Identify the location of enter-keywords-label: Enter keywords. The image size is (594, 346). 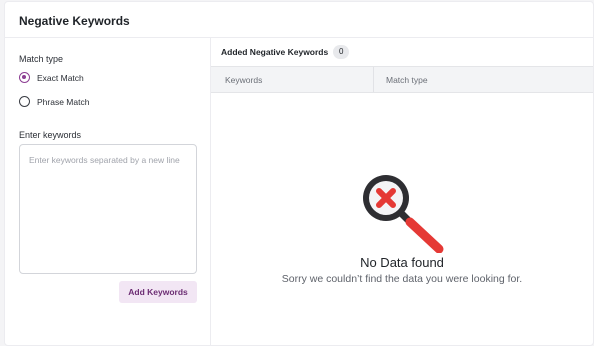
(50, 135).